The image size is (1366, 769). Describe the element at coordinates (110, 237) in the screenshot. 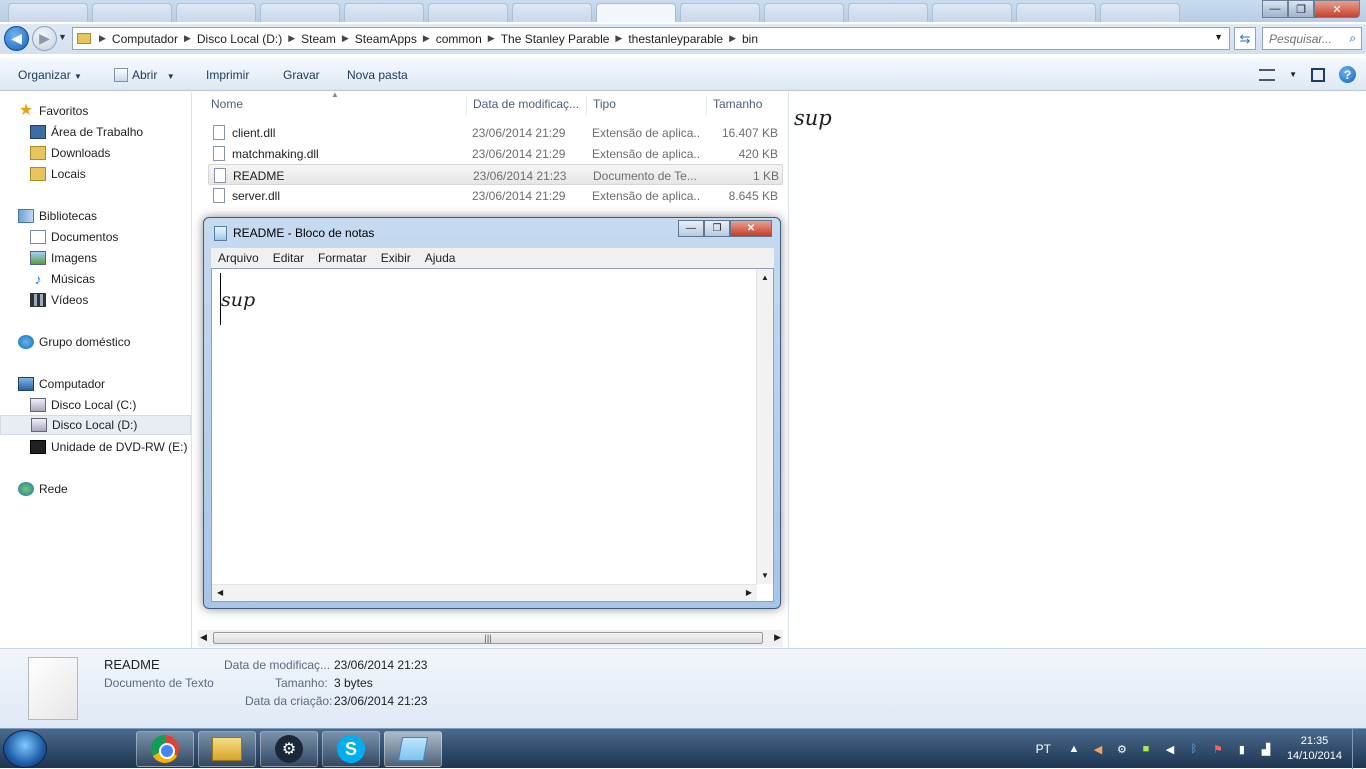

I see `sidebar-item-documents: Documentos` at that location.